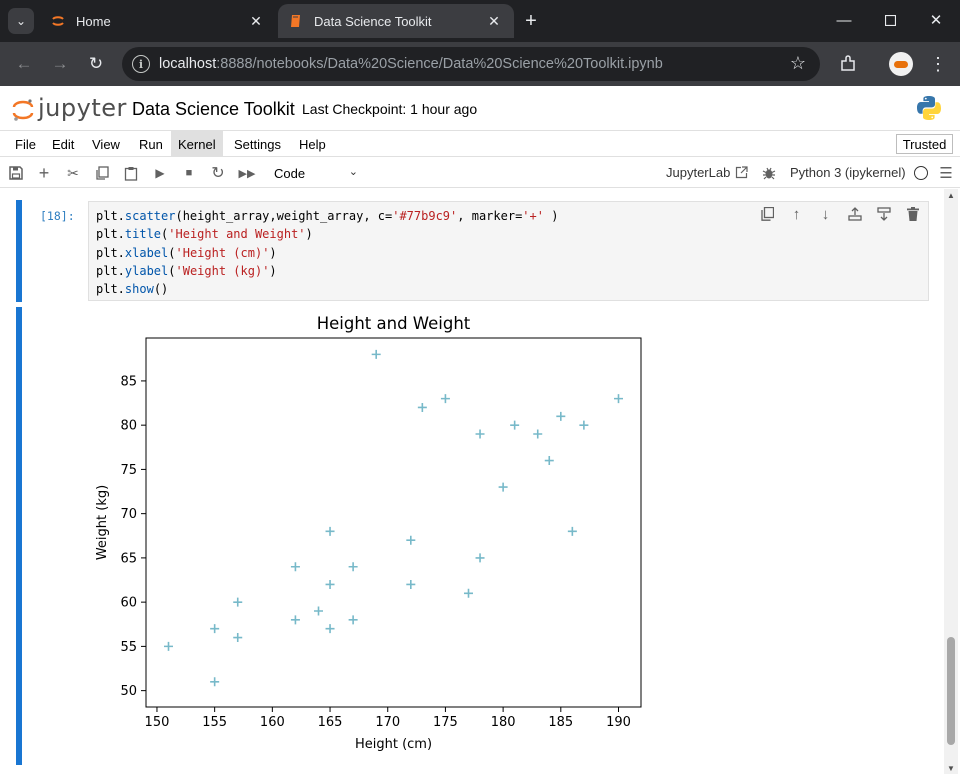  I want to click on x-tick-label: 170, so click(387, 722).